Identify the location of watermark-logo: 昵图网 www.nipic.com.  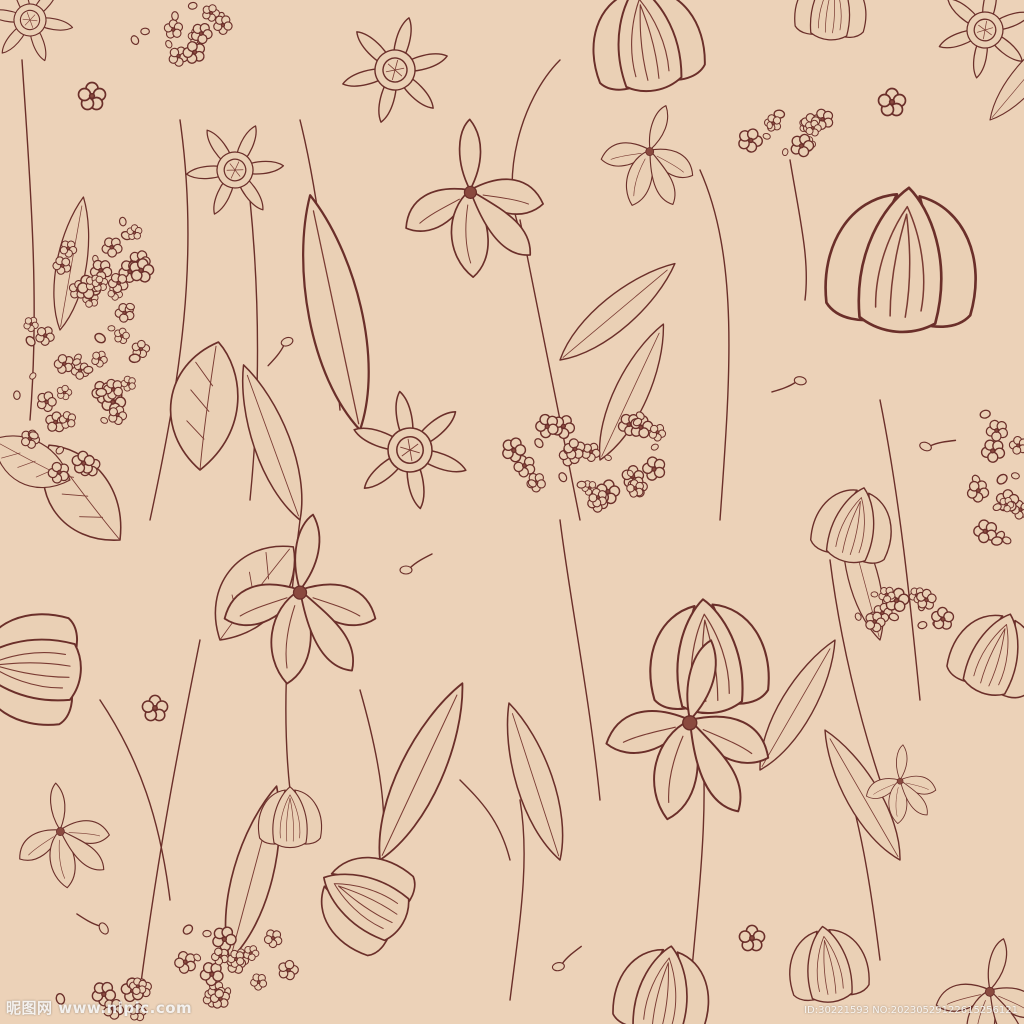
(99, 1008).